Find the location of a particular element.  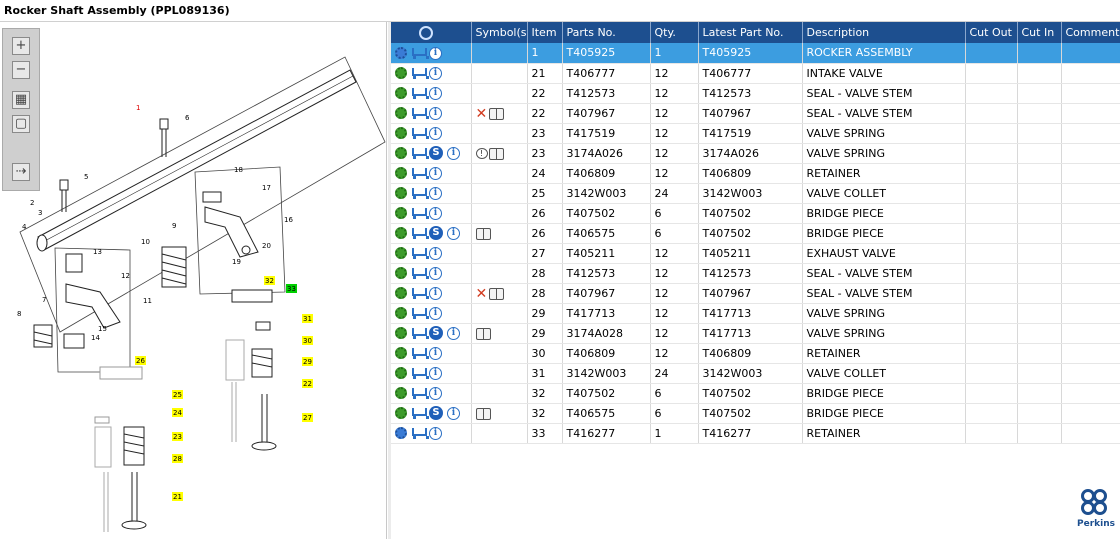

table-row: i 32 T407502 6 T407502 BRIDGE PIECE is located at coordinates (755, 393).